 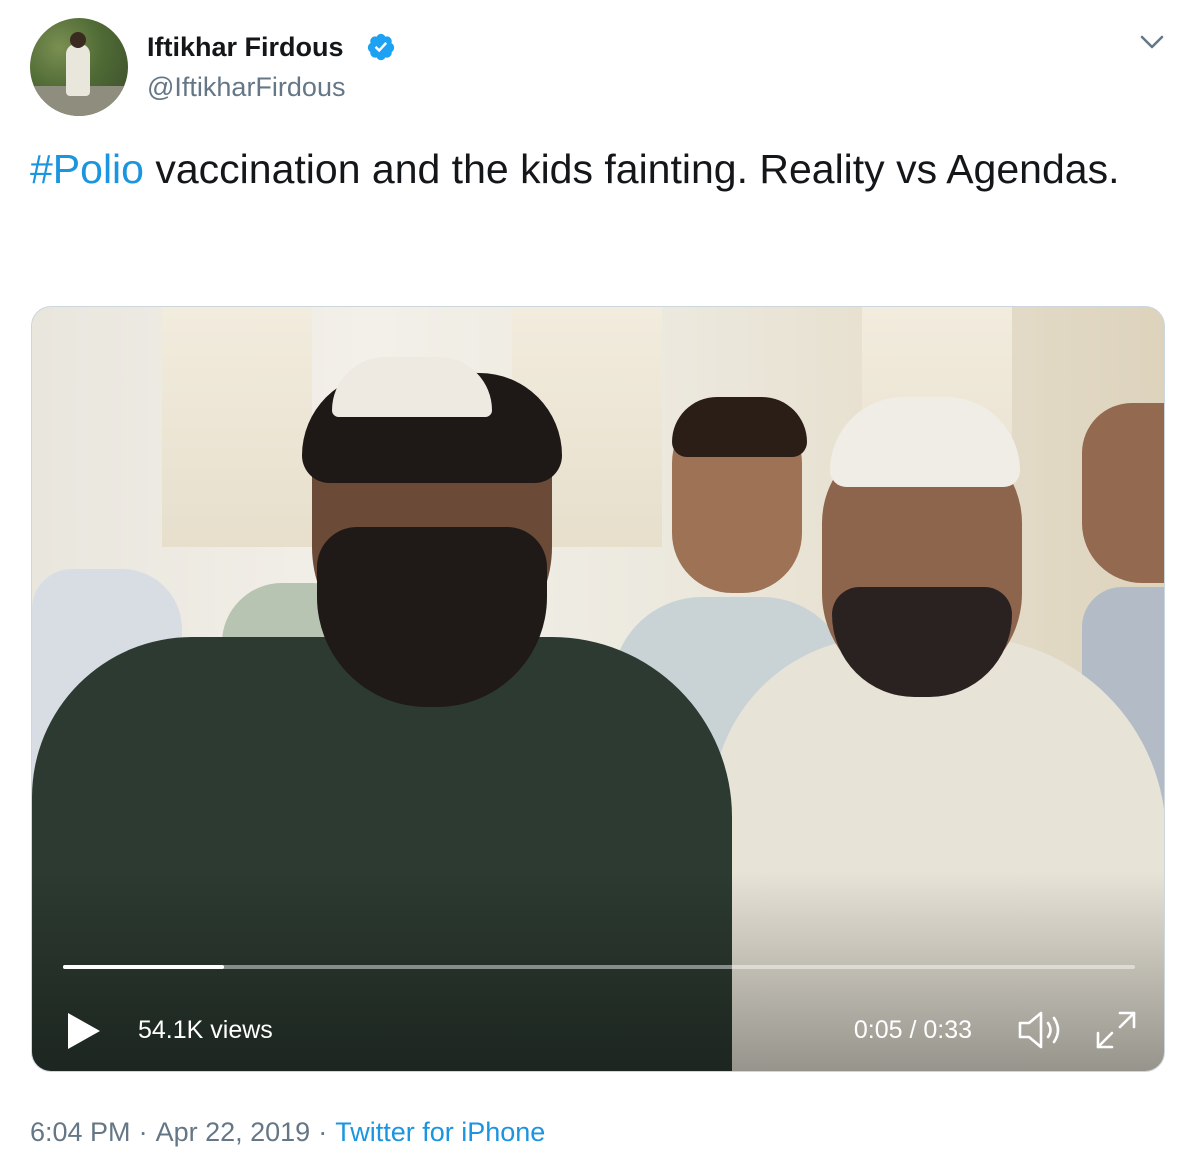 I want to click on volume-icon, so click(x=1042, y=1030).